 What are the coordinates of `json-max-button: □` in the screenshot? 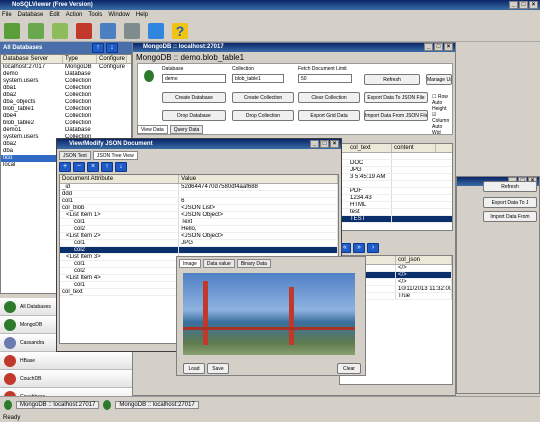 It's located at (324, 144).